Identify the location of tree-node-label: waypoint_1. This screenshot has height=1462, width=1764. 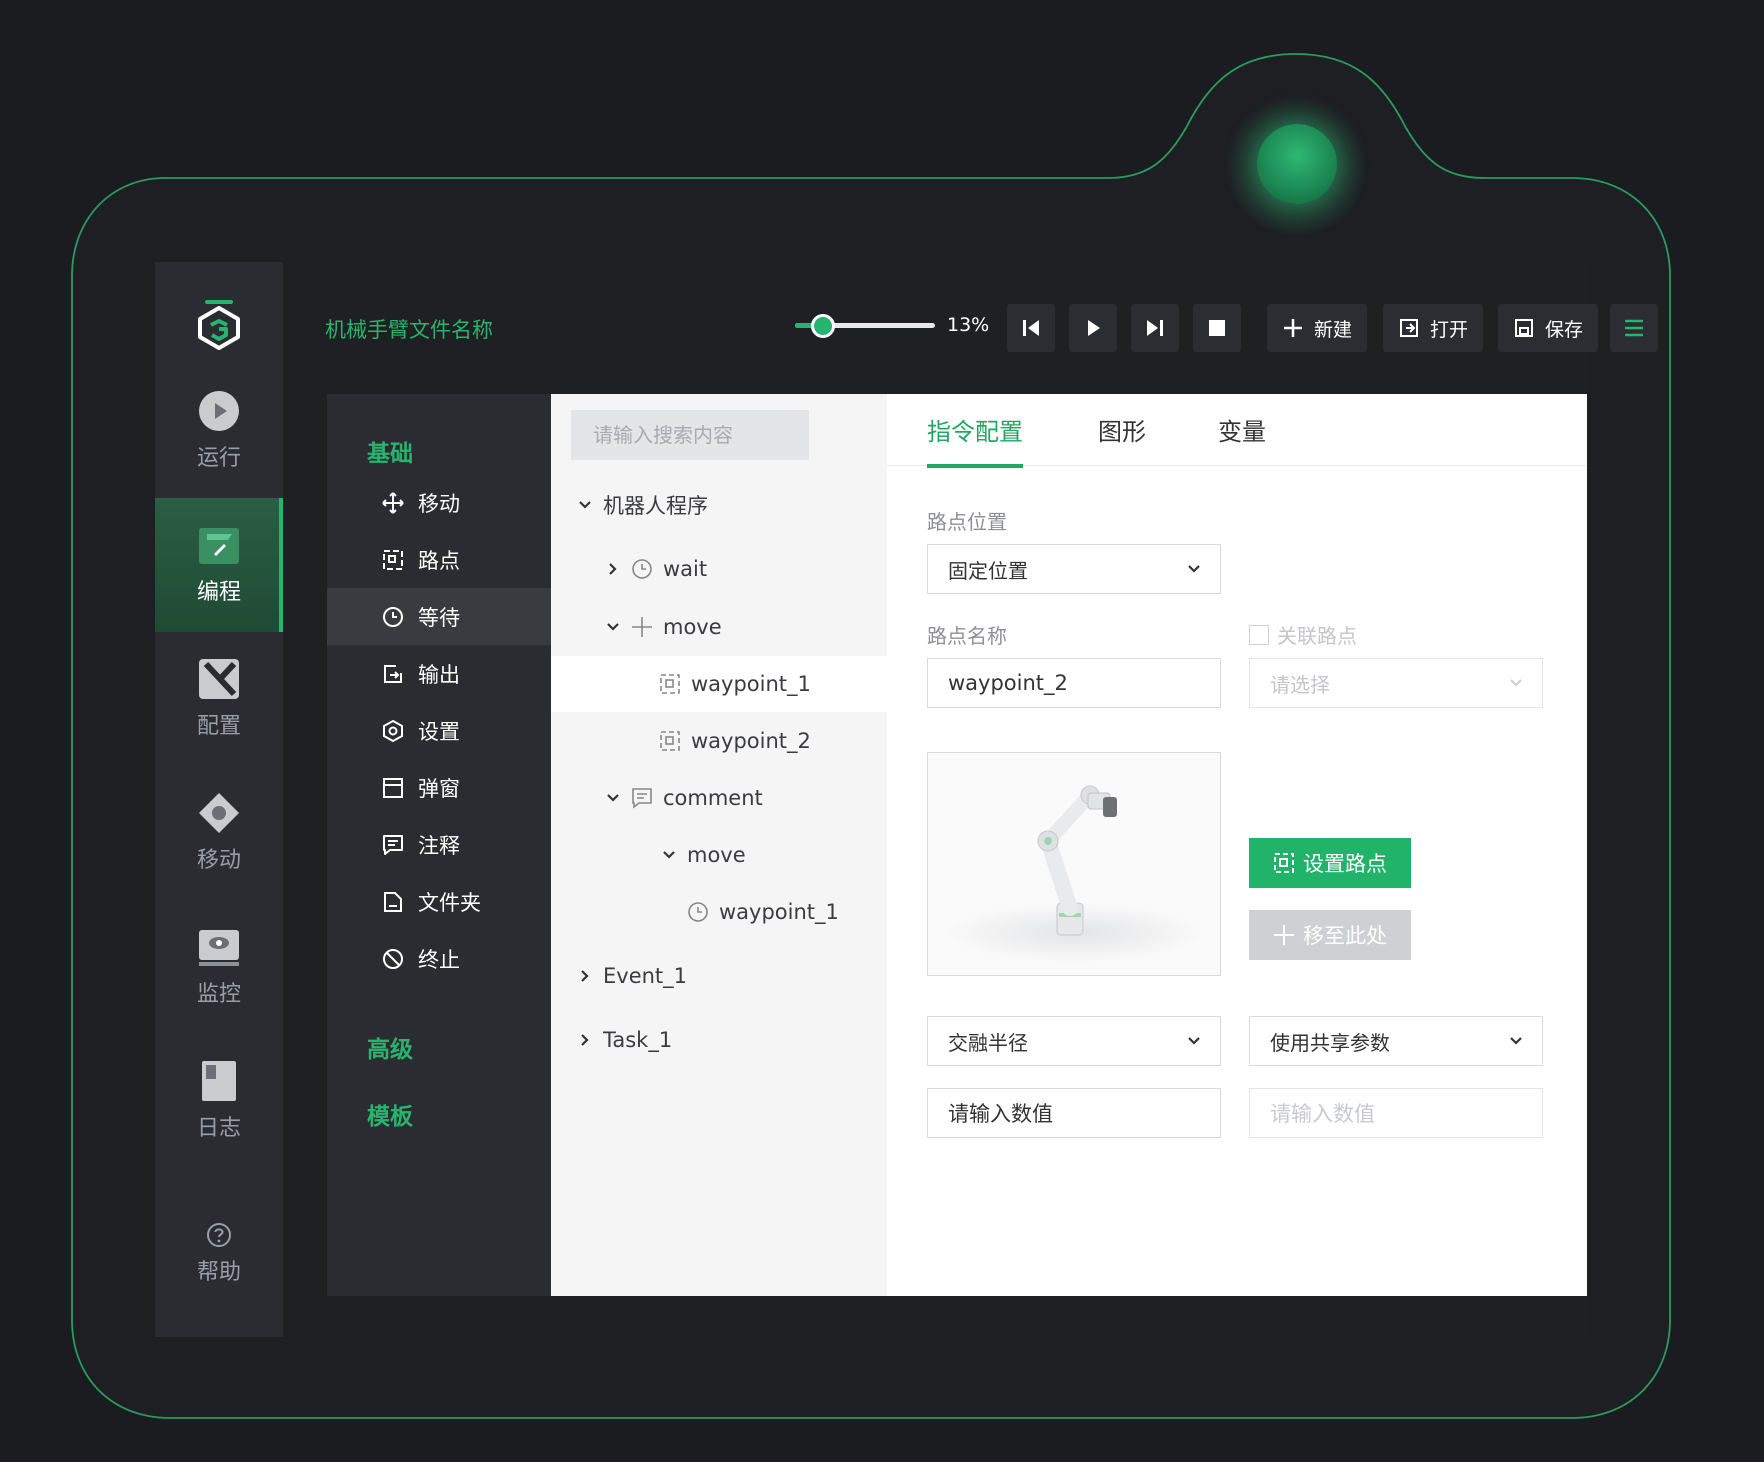
(751, 684).